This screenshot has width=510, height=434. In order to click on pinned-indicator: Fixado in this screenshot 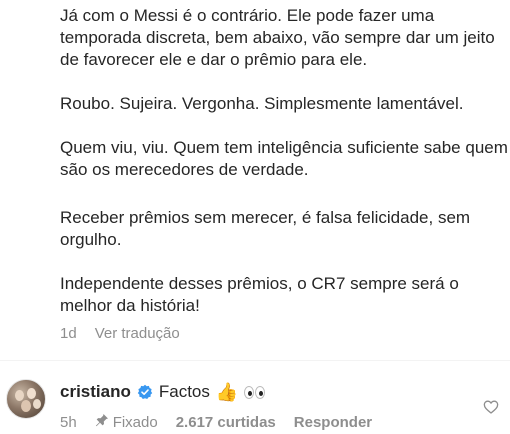, I will do `click(126, 422)`.